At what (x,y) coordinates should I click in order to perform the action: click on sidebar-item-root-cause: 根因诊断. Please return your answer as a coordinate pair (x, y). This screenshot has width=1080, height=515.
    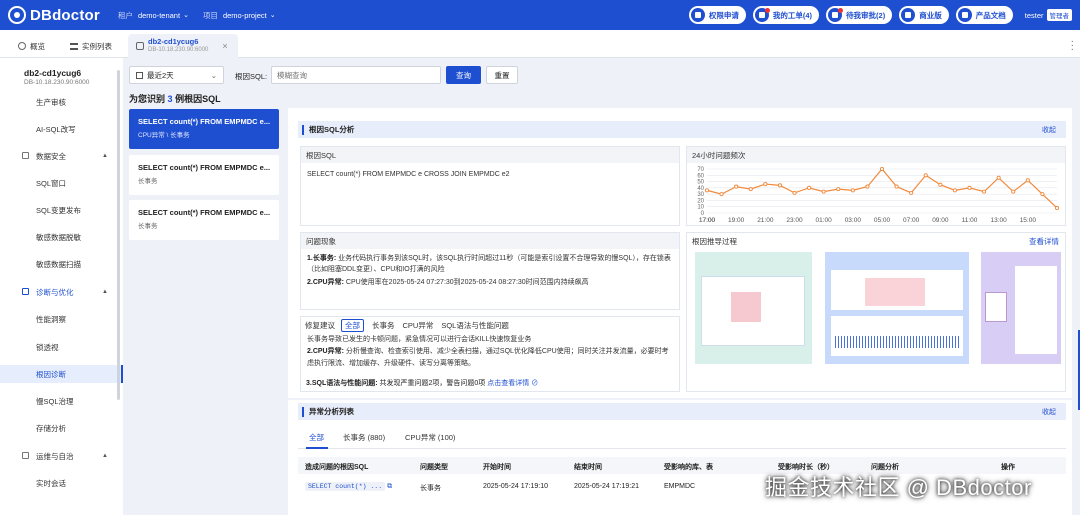
    Looking at the image, I should click on (61, 374).